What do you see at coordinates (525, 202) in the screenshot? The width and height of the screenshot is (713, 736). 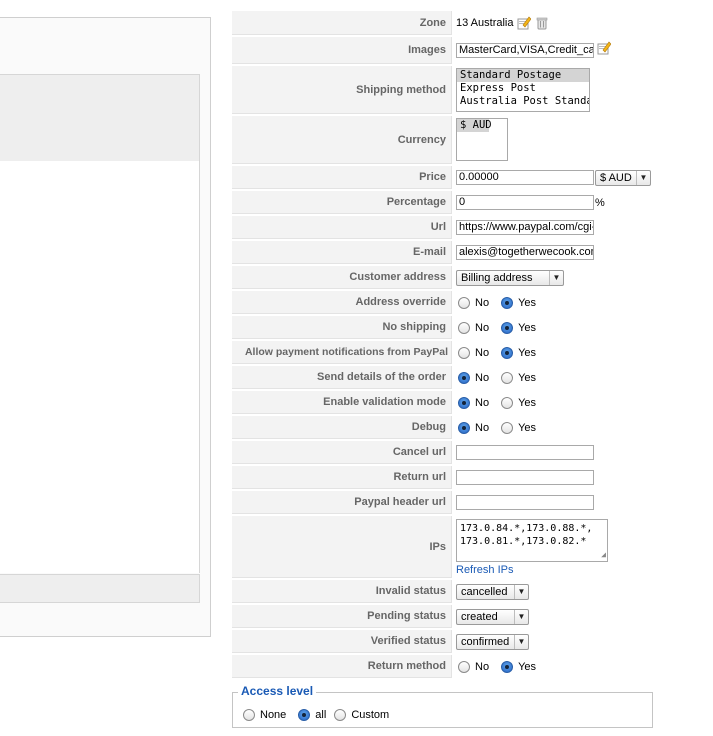 I see `percentage-input: 0` at bounding box center [525, 202].